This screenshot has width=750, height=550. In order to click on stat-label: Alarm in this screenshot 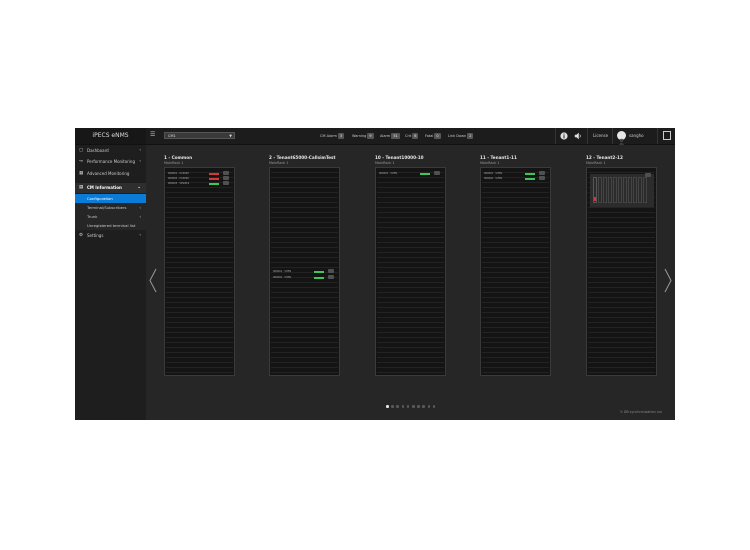, I will do `click(385, 136)`.